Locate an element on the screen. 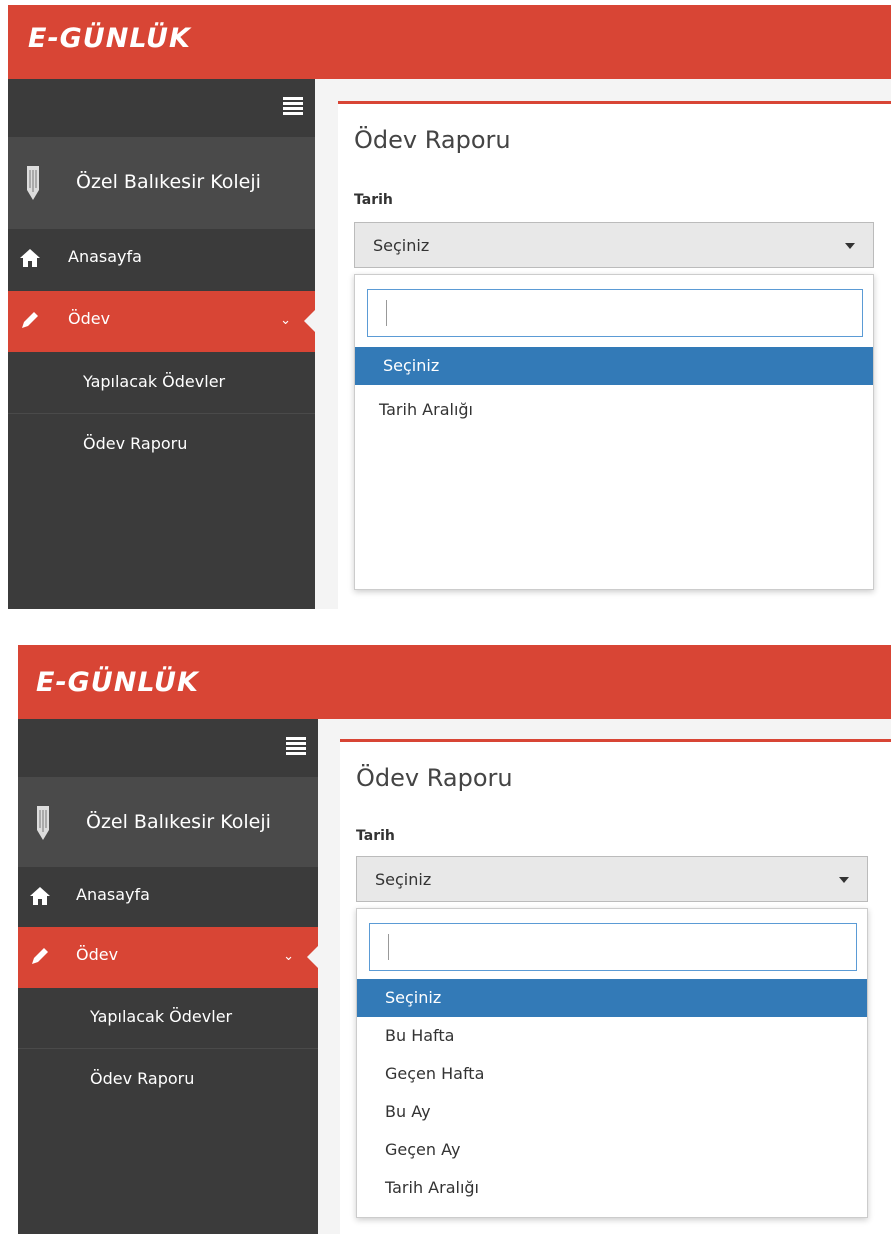 Image resolution: width=891 pixels, height=1234 pixels. option-label: Bu Hafta is located at coordinates (420, 1035).